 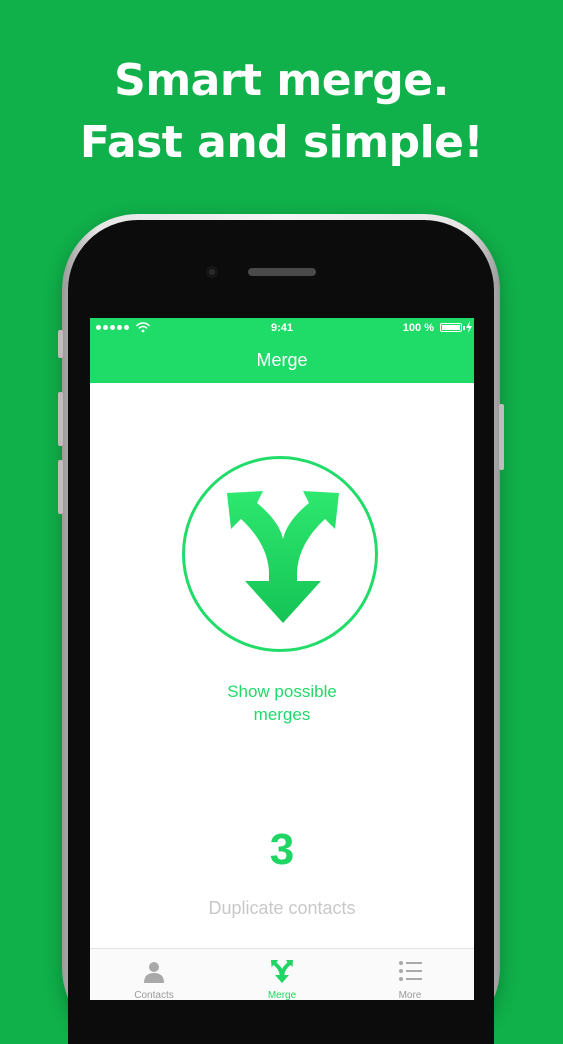 I want to click on nav-title: Merge, so click(x=282, y=360).